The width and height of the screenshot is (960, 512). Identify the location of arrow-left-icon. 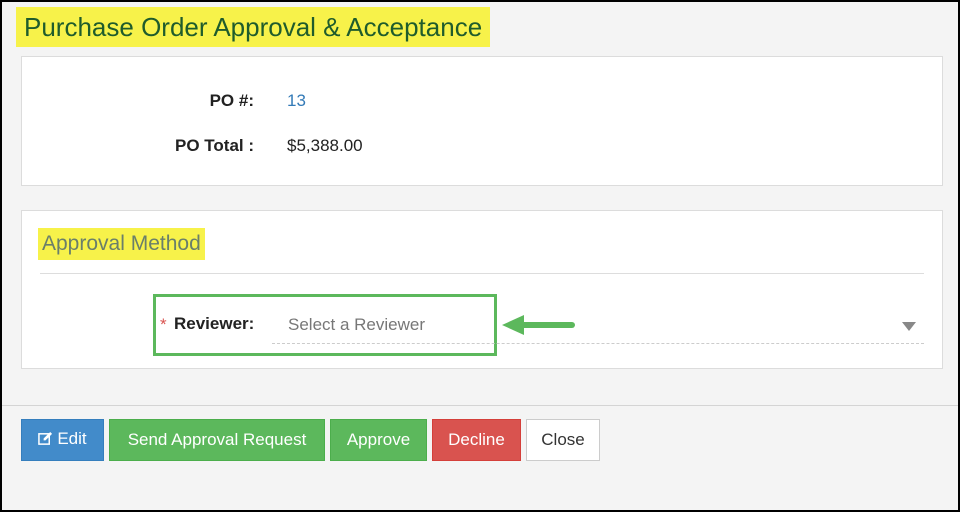
(538, 325).